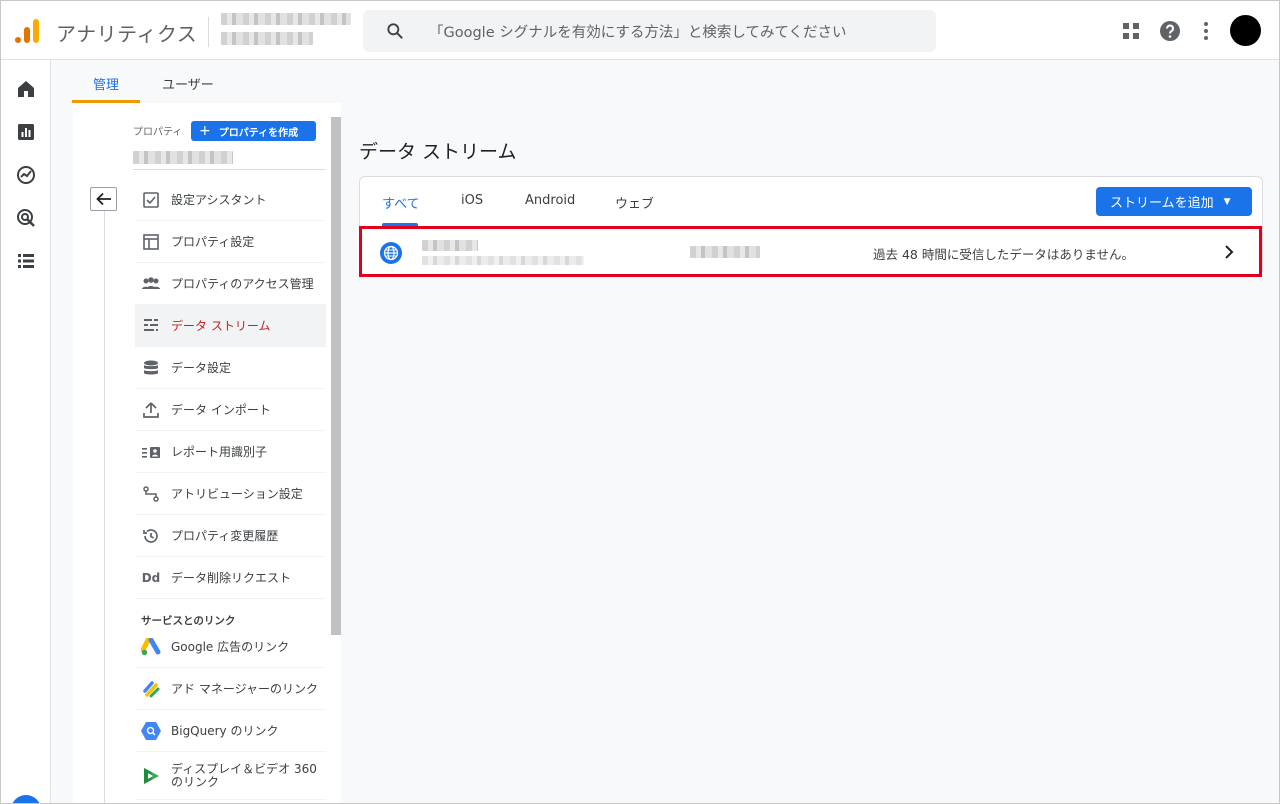 This screenshot has height=804, width=1280. Describe the element at coordinates (286, 19) in the screenshot. I see `account-name-redacted` at that location.